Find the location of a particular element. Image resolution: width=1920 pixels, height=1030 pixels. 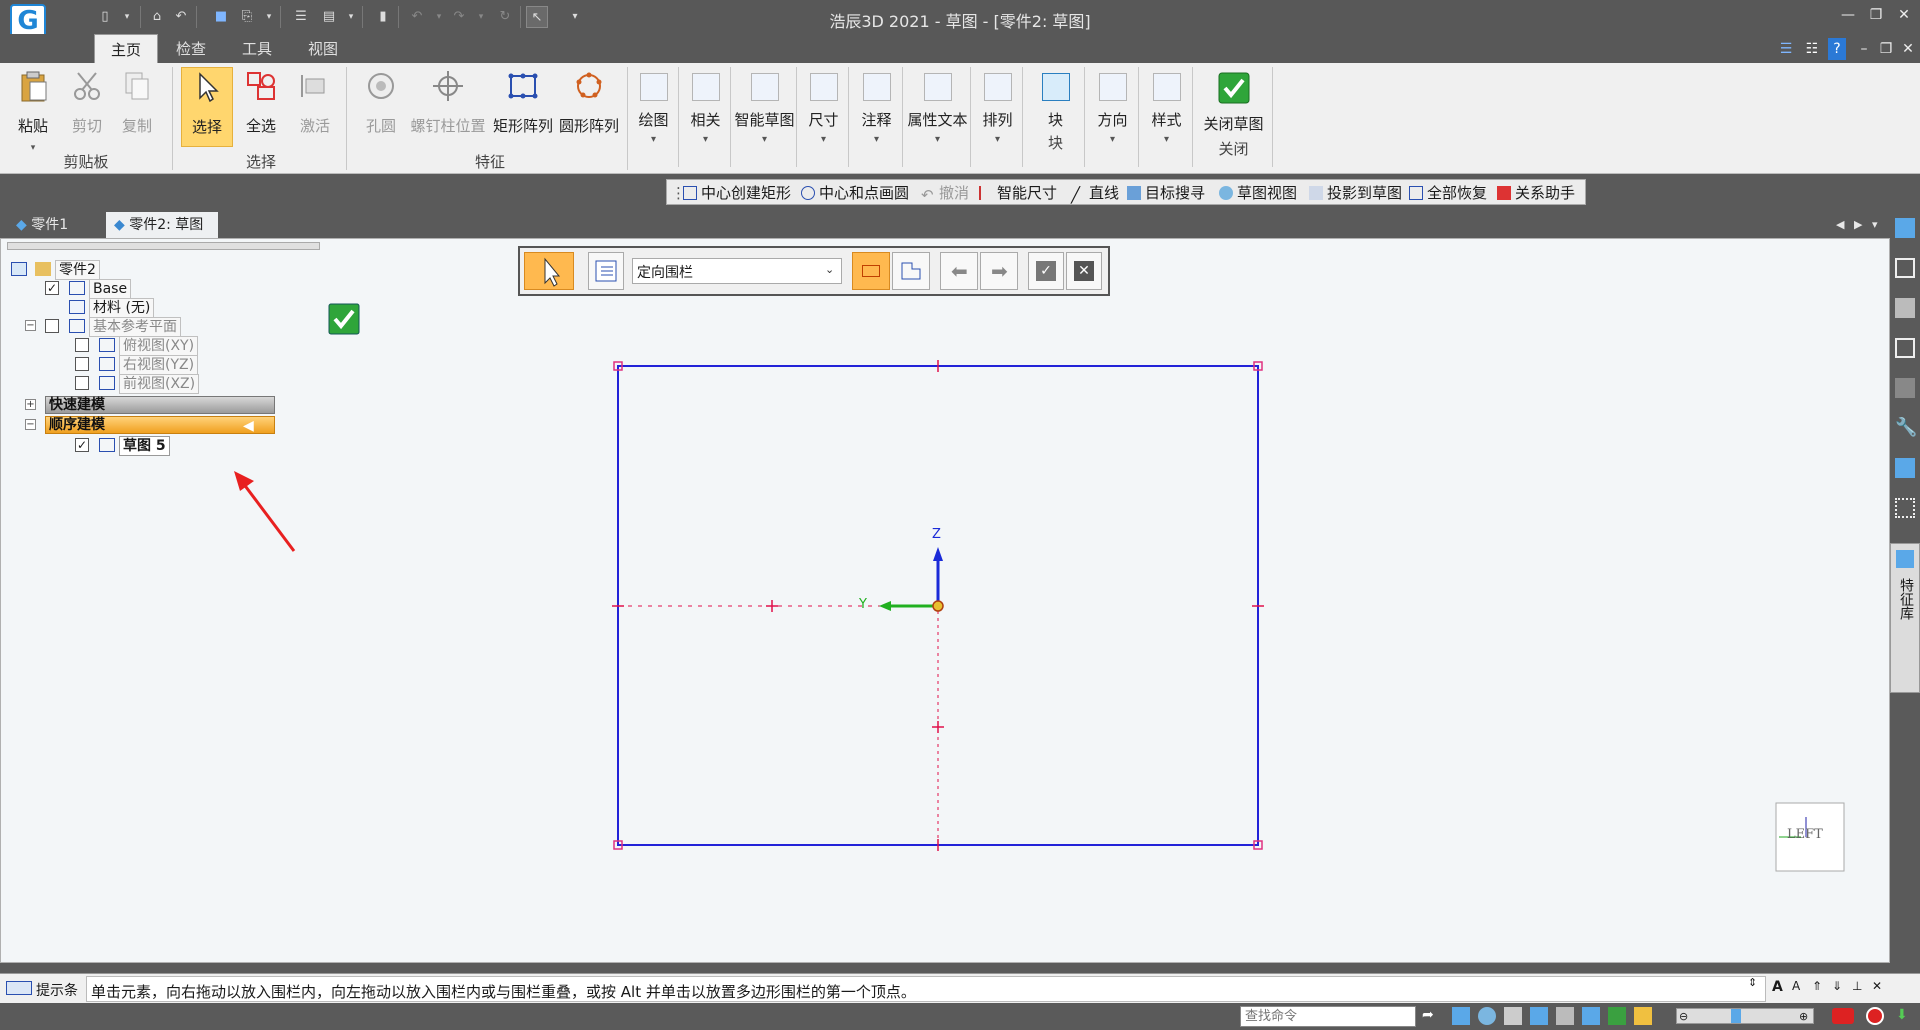

pan-icon is located at coordinates (1539, 1016).